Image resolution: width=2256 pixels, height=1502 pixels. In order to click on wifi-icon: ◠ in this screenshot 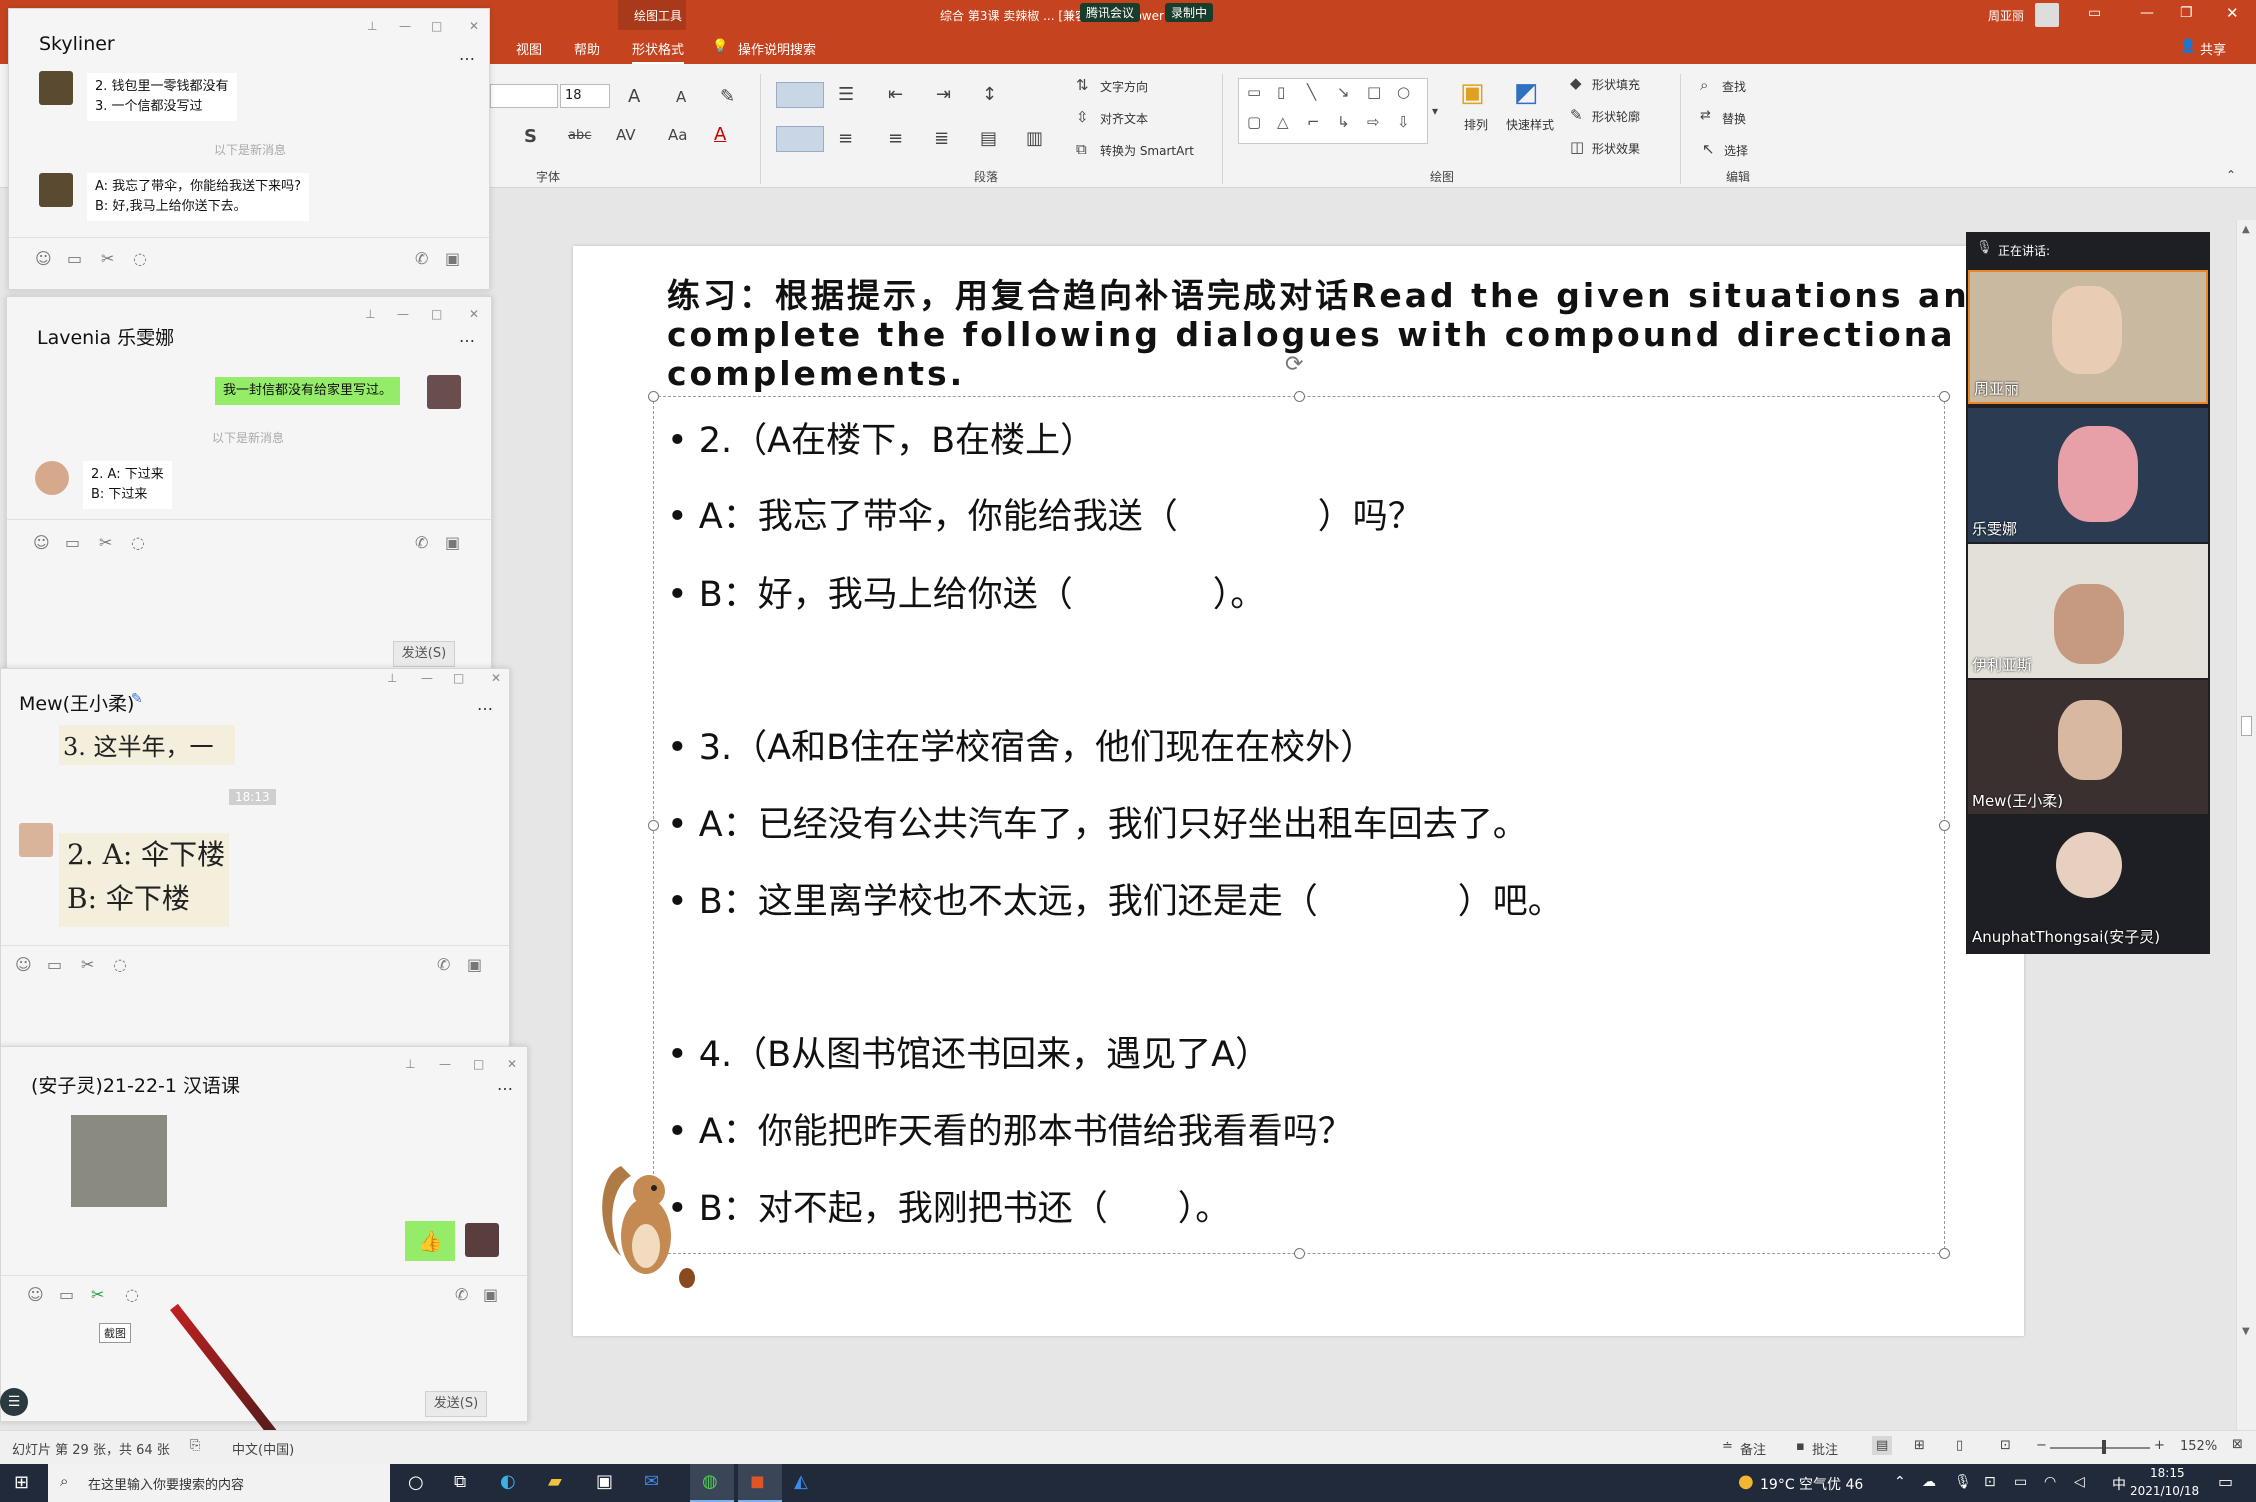, I will do `click(2050, 1482)`.